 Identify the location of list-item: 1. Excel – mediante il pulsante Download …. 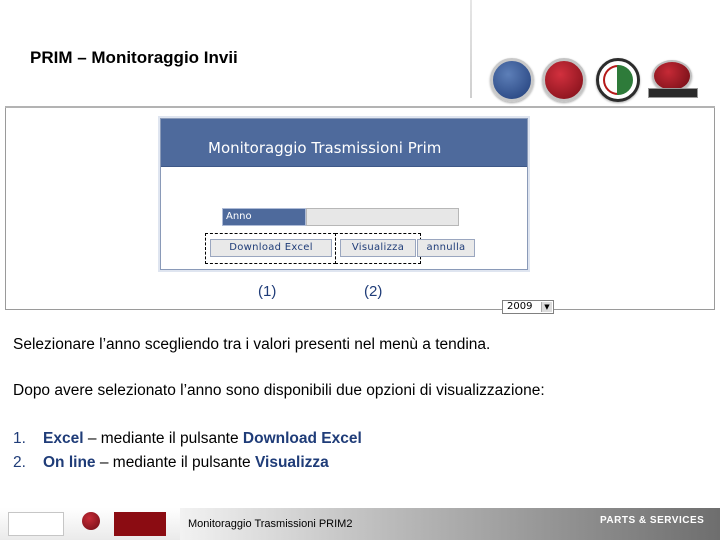
(187, 439).